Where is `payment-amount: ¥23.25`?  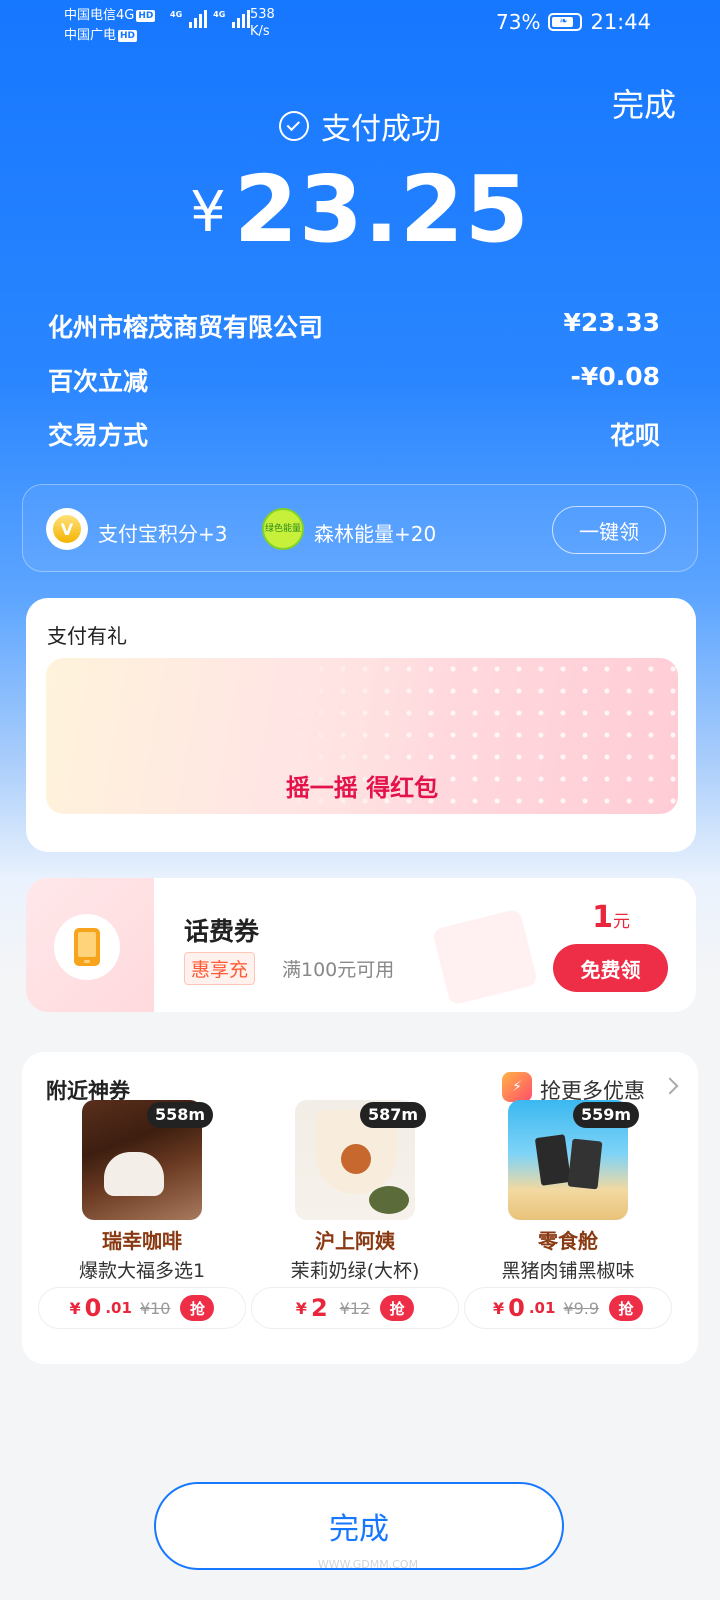 payment-amount: ¥23.25 is located at coordinates (360, 209).